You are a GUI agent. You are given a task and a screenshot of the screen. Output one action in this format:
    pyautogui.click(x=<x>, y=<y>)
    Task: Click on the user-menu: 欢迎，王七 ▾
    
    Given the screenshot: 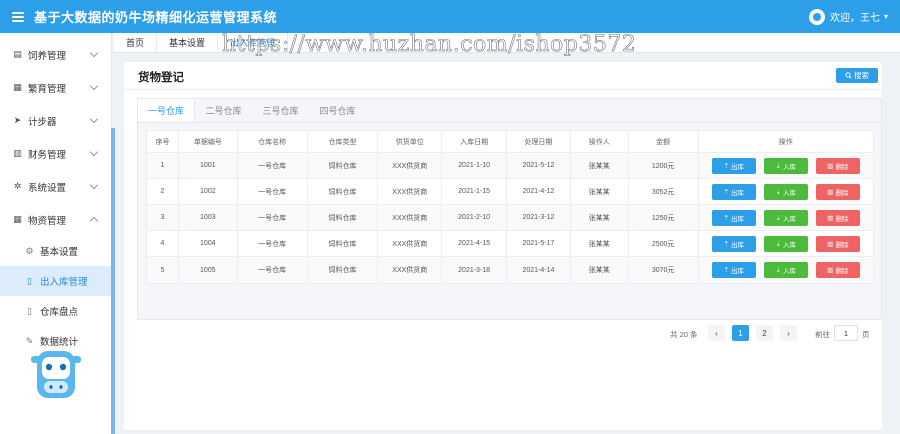 What is the action you would take?
    pyautogui.click(x=848, y=16)
    